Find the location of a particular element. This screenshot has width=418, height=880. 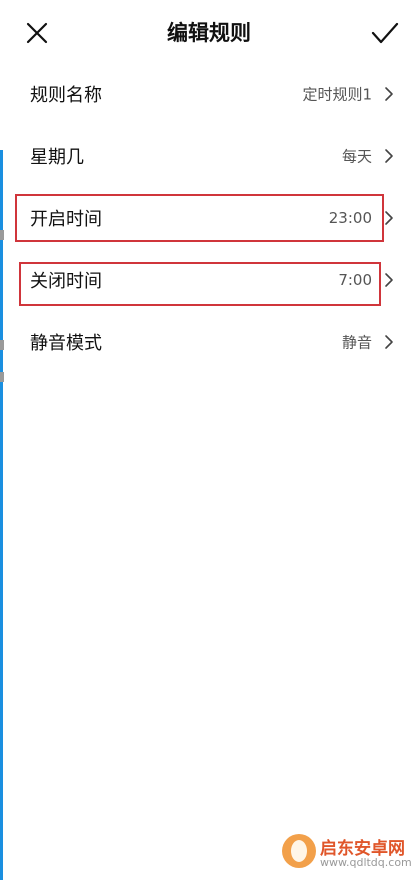

page-title: 编辑规则 is located at coordinates (209, 33).